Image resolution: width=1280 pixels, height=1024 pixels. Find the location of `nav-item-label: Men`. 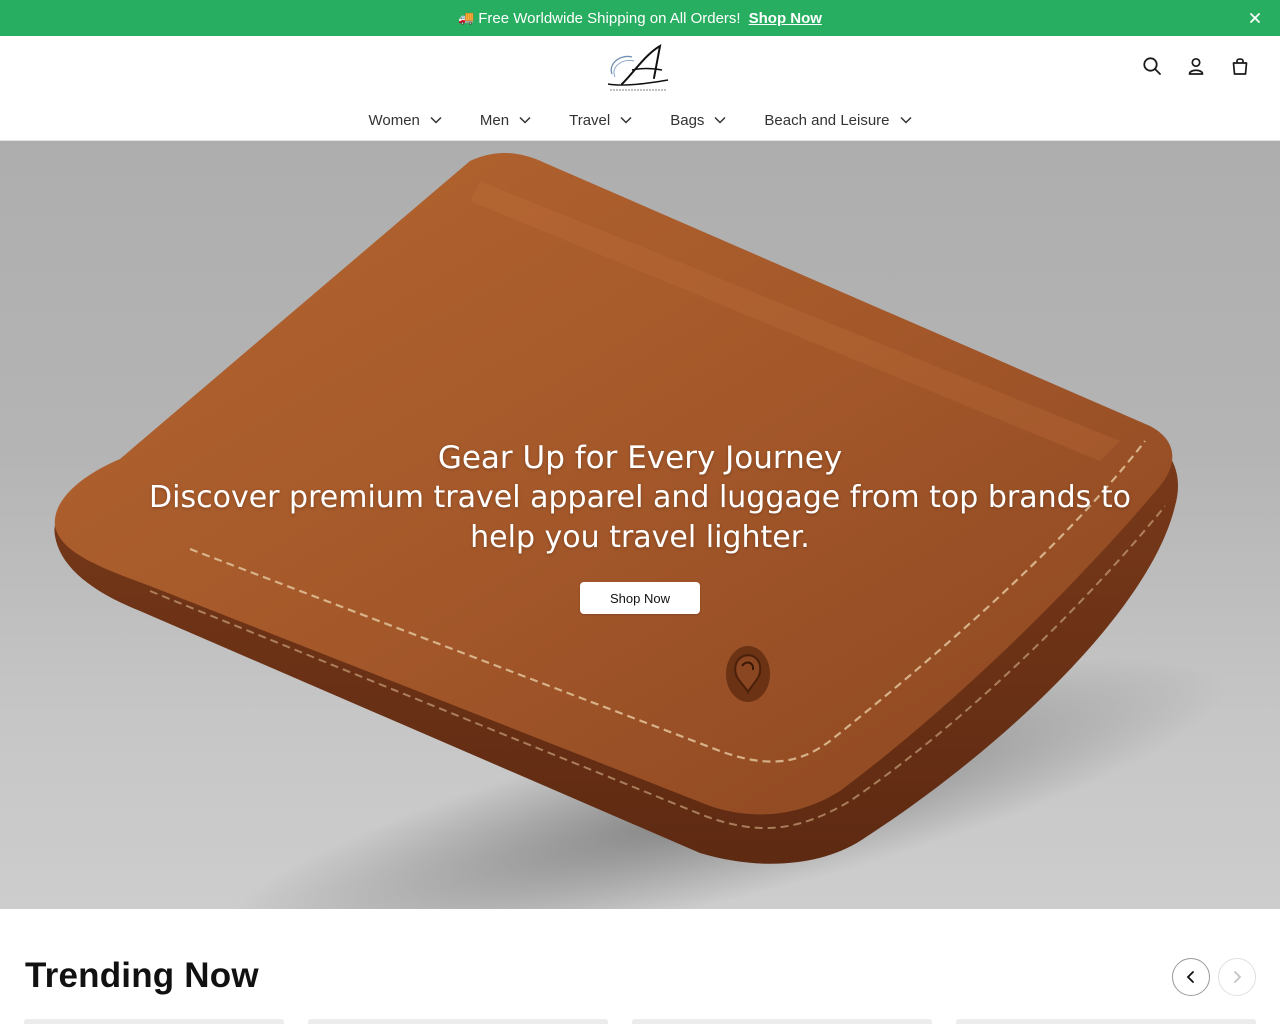

nav-item-label: Men is located at coordinates (494, 120).